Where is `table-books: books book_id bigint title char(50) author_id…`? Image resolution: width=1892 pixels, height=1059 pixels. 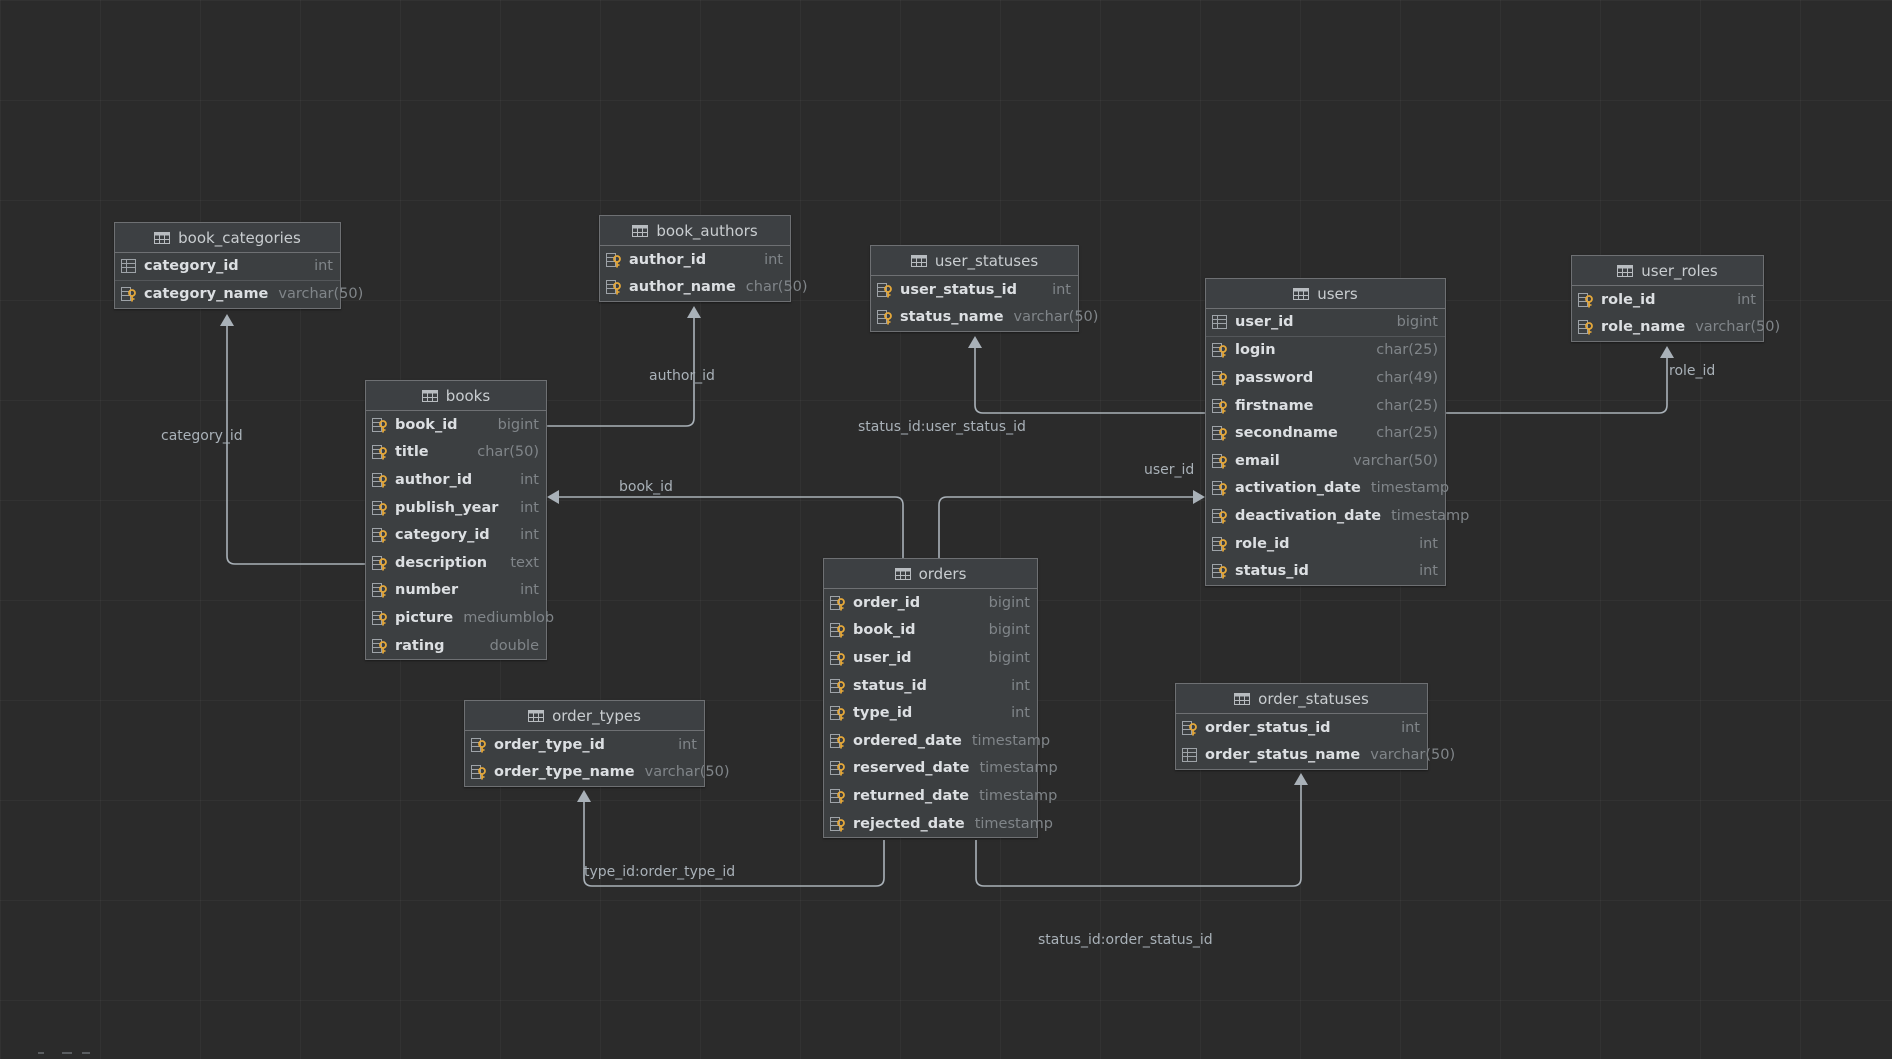
table-books: books book_id bigint title char(50) author_id… is located at coordinates (459, 520).